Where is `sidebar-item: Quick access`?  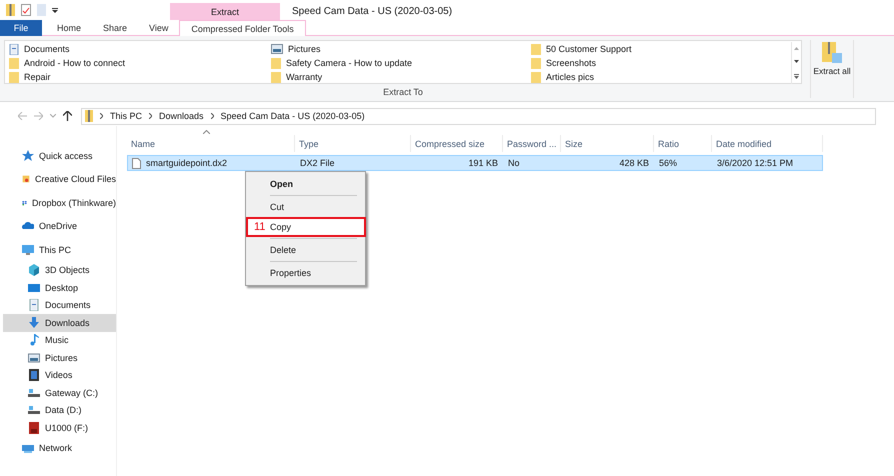 sidebar-item: Quick access is located at coordinates (59, 156).